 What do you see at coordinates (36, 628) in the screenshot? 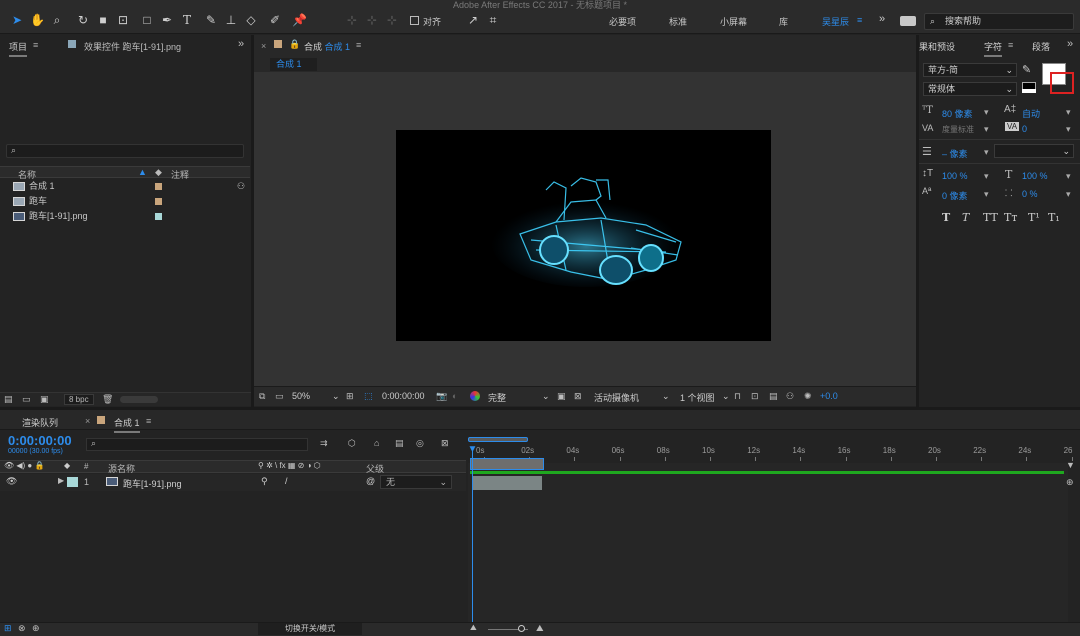
I see `in-out-icon: ⊕` at bounding box center [36, 628].